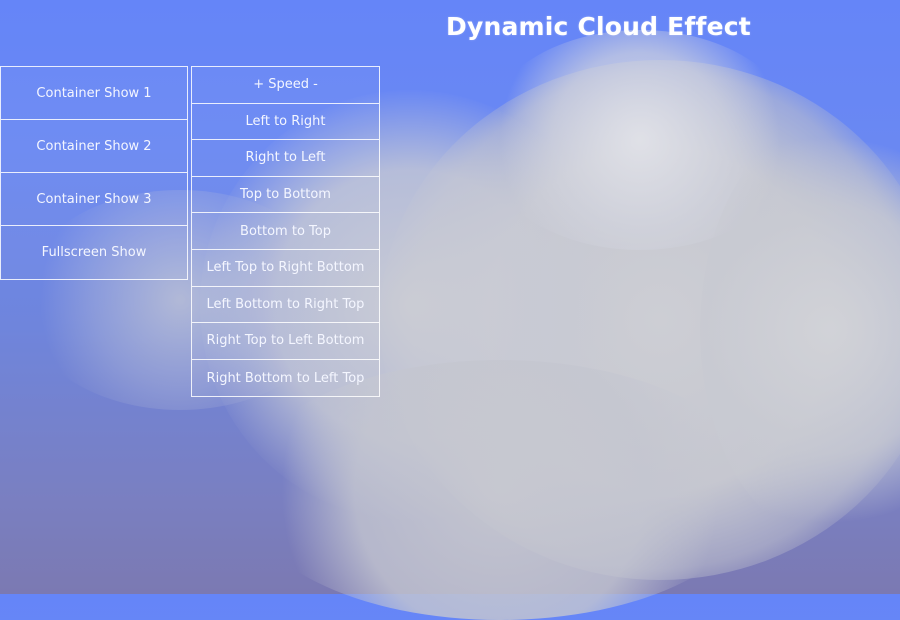 This screenshot has width=900, height=620. I want to click on container-show-2-button: Container Show 2, so click(94, 146).